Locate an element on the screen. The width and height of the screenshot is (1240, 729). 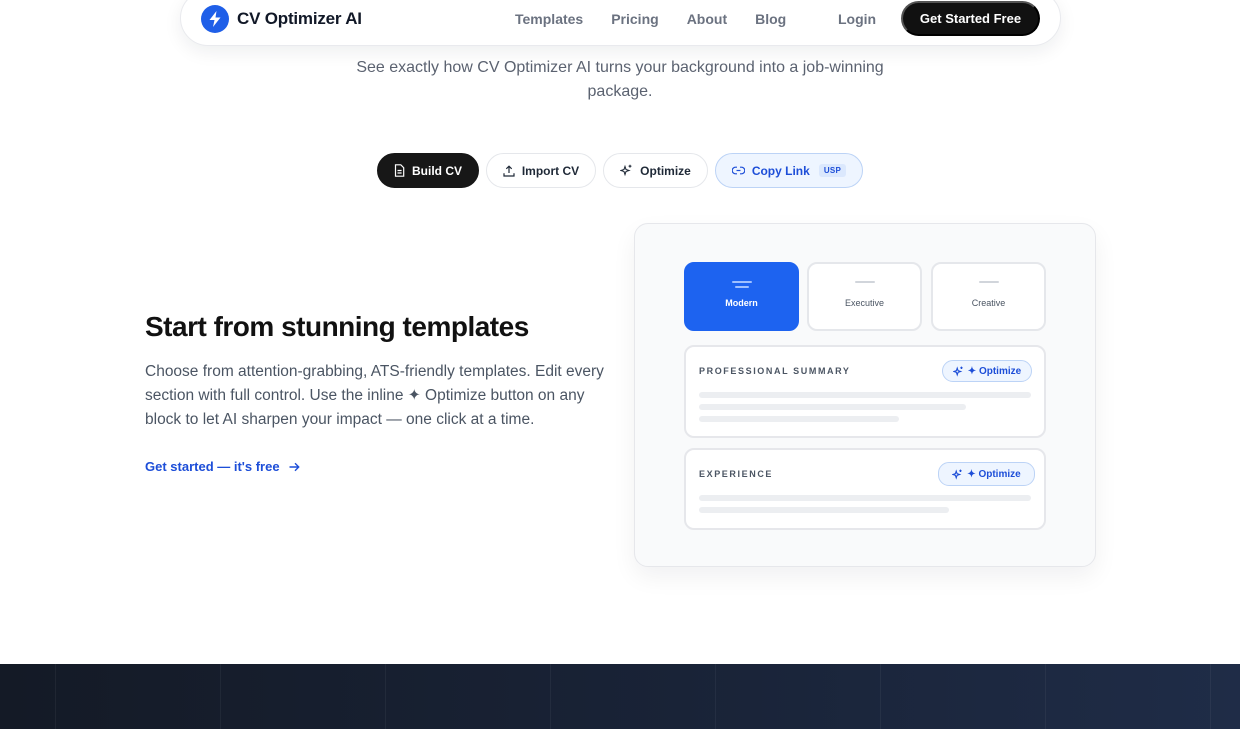
lightning-bolt-icon is located at coordinates (215, 19).